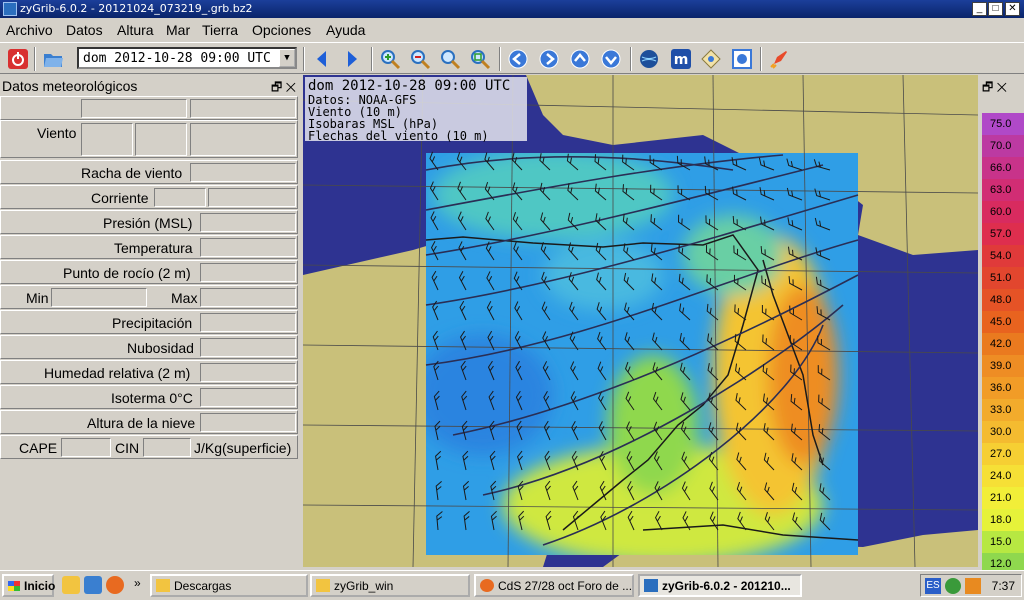 The width and height of the screenshot is (1024, 600). What do you see at coordinates (281, 30) in the screenshot?
I see `menu-opciones: Opciones` at bounding box center [281, 30].